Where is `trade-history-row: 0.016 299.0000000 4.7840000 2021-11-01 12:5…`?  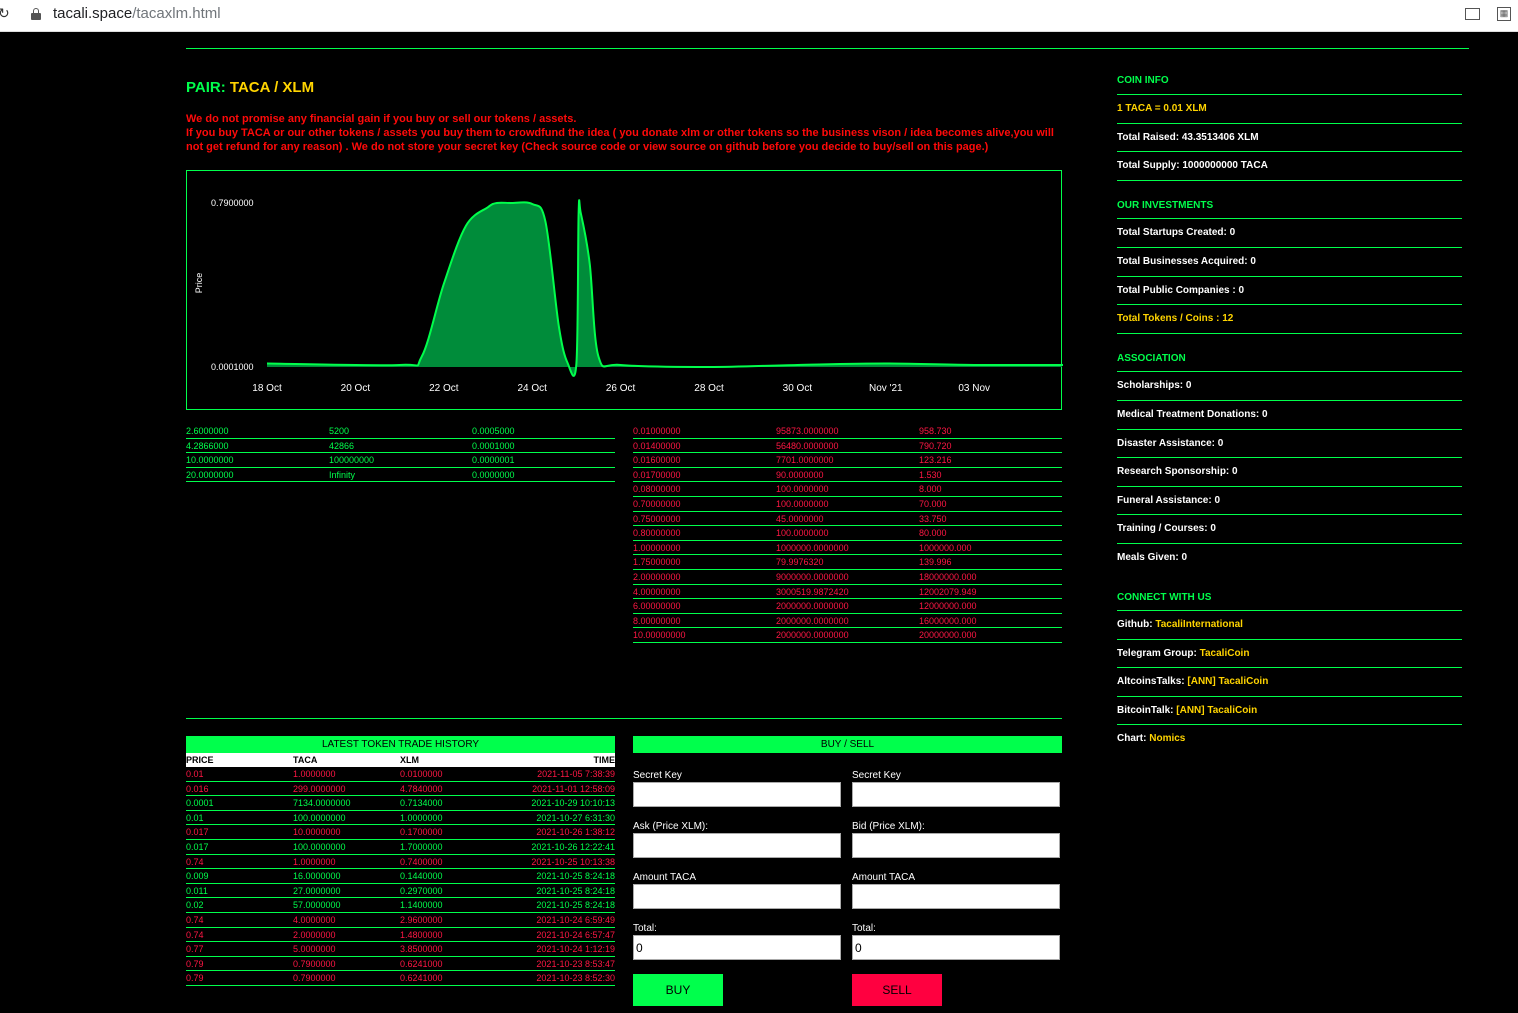 trade-history-row: 0.016 299.0000000 4.7840000 2021-11-01 12:5… is located at coordinates (400, 789).